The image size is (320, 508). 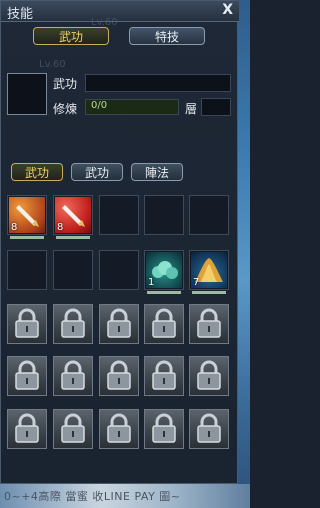 I want to click on skill-count: 7, so click(x=196, y=282).